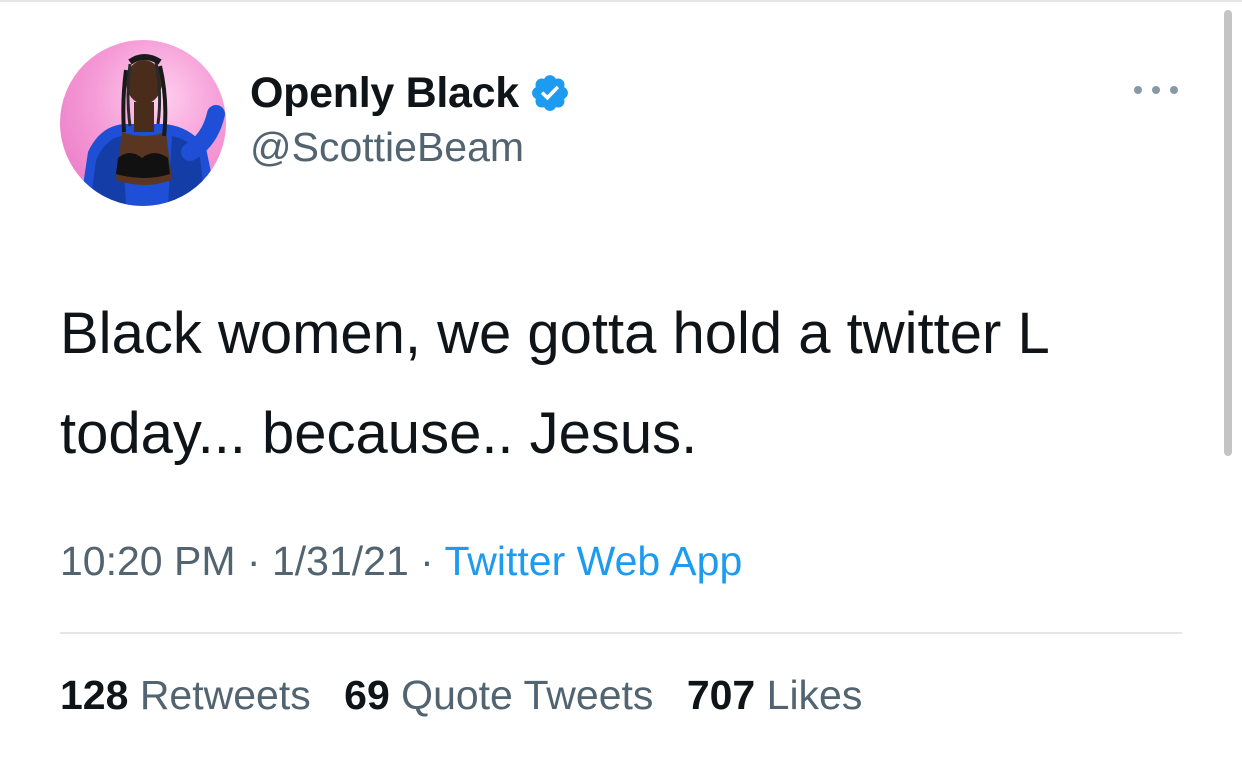  Describe the element at coordinates (152, 130) in the screenshot. I see `avatar-photo` at that location.